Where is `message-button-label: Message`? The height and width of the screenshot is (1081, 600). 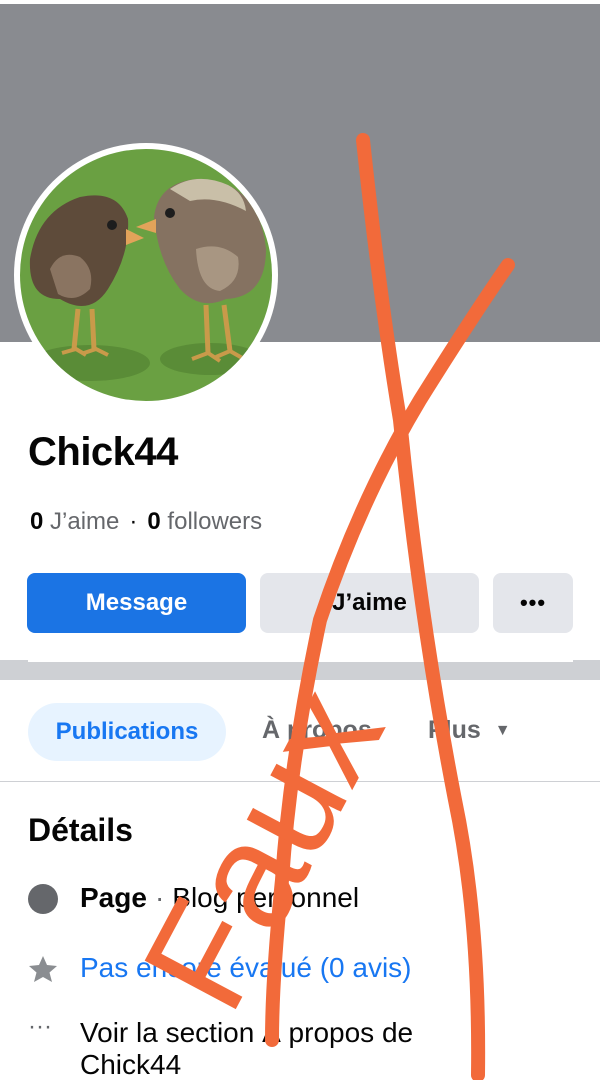
message-button-label: Message is located at coordinates (136, 602).